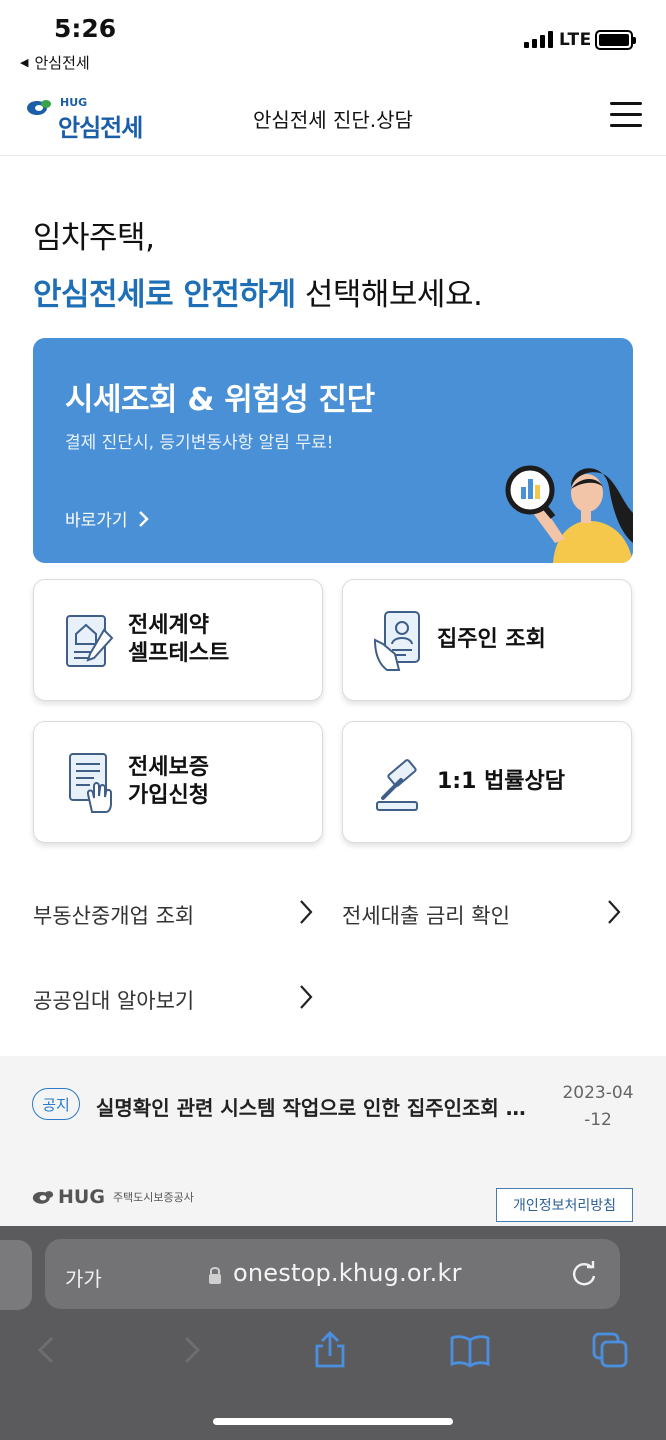 This screenshot has height=1440, width=666. I want to click on self-test-card: 전세계약 셀프테스트, so click(178, 640).